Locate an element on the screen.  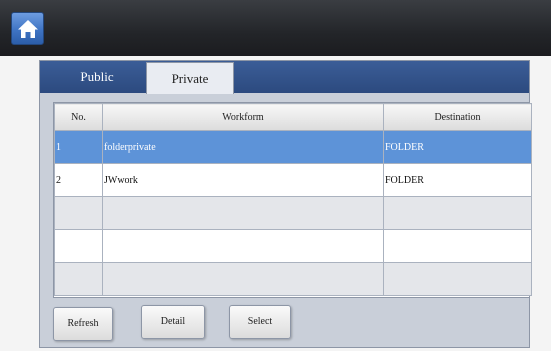
home-icon is located at coordinates (28, 29).